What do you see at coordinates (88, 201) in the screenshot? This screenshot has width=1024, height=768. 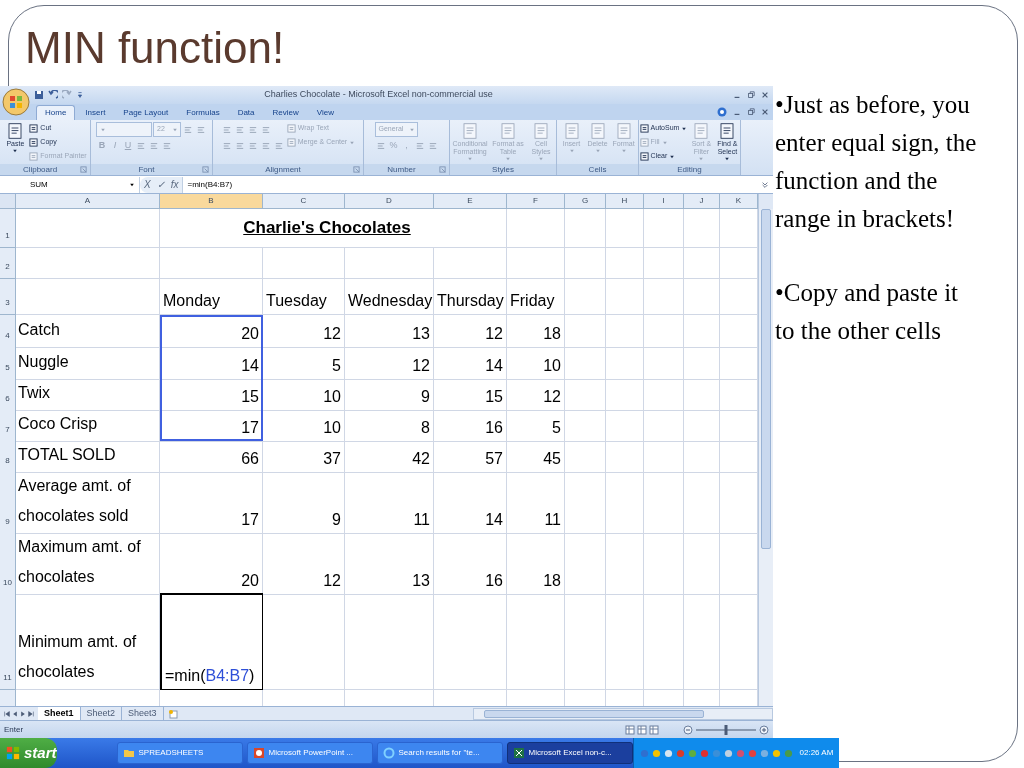 I see `column-header: A` at bounding box center [88, 201].